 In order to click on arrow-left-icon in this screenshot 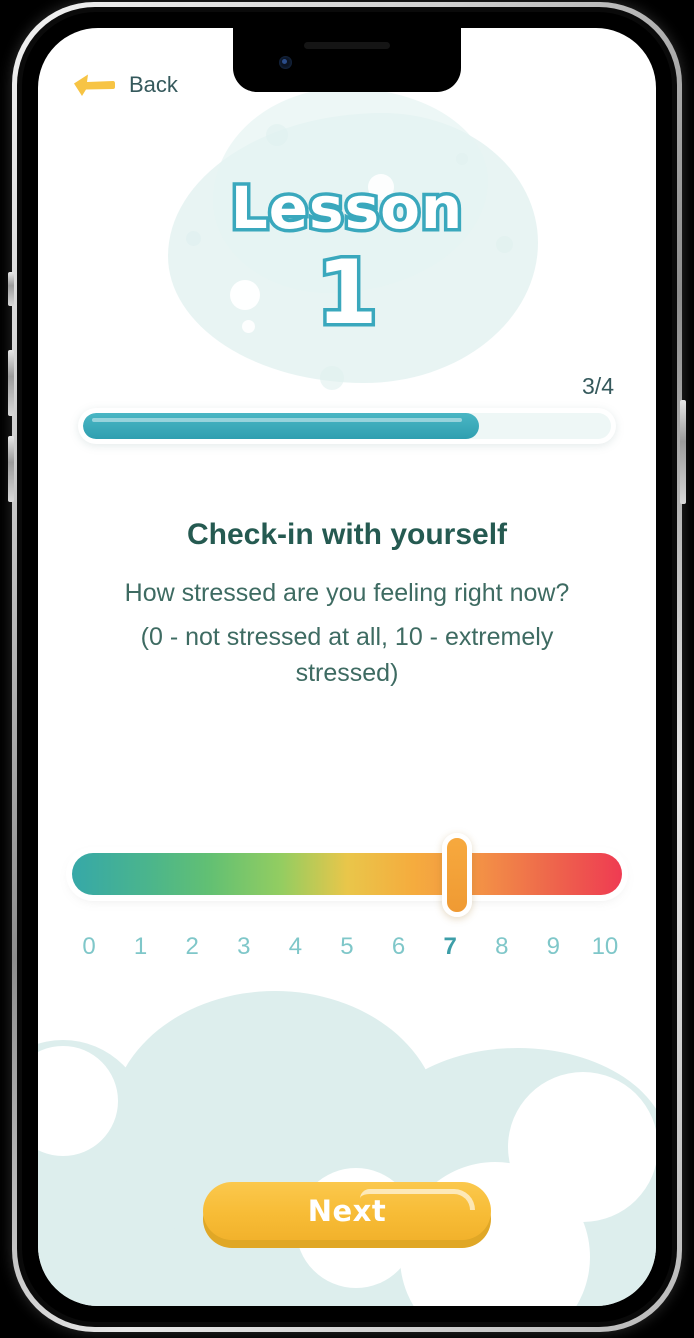, I will do `click(94, 85)`.